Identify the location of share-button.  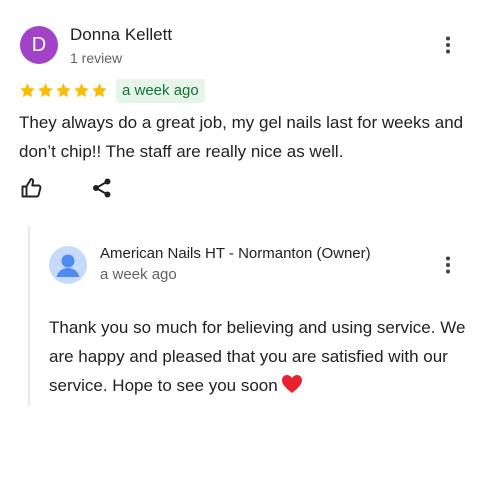
(102, 188).